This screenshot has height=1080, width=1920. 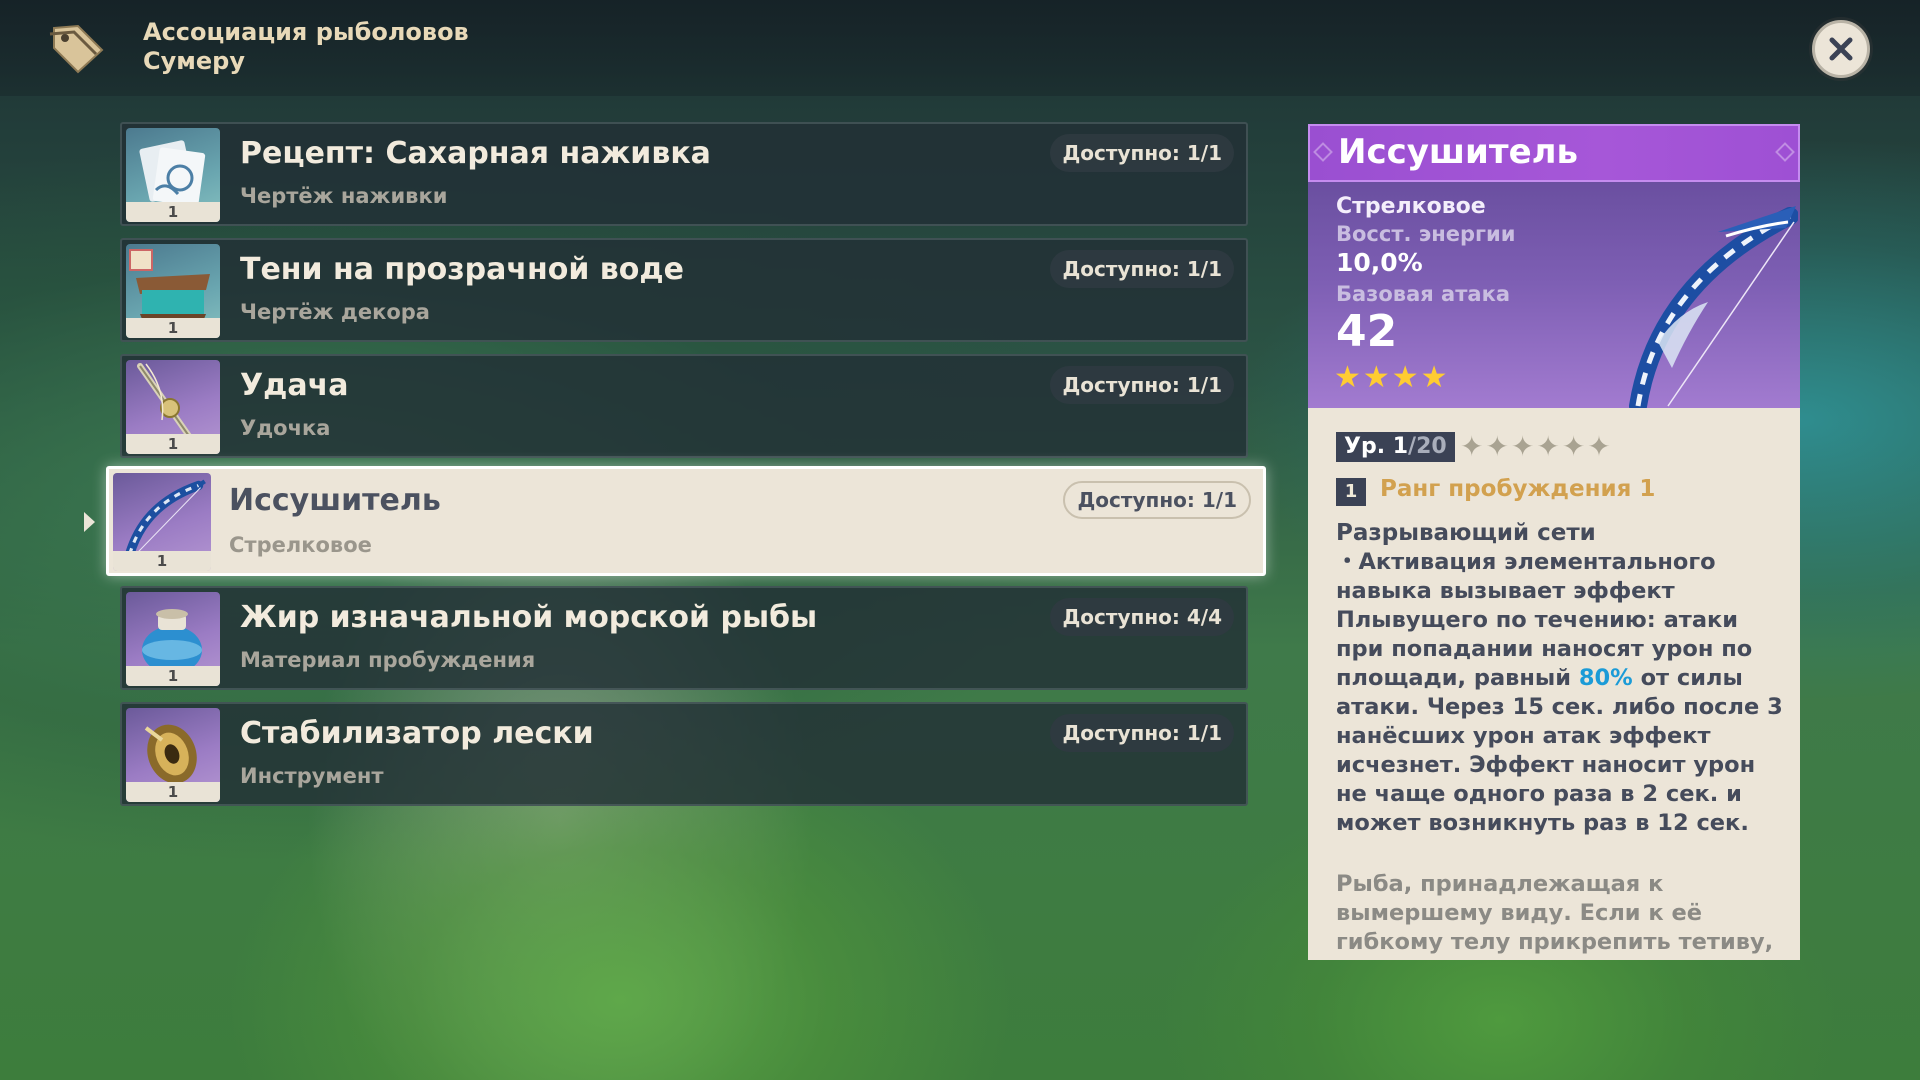 What do you see at coordinates (173, 407) in the screenshot?
I see `fishing-rod-icon: 1` at bounding box center [173, 407].